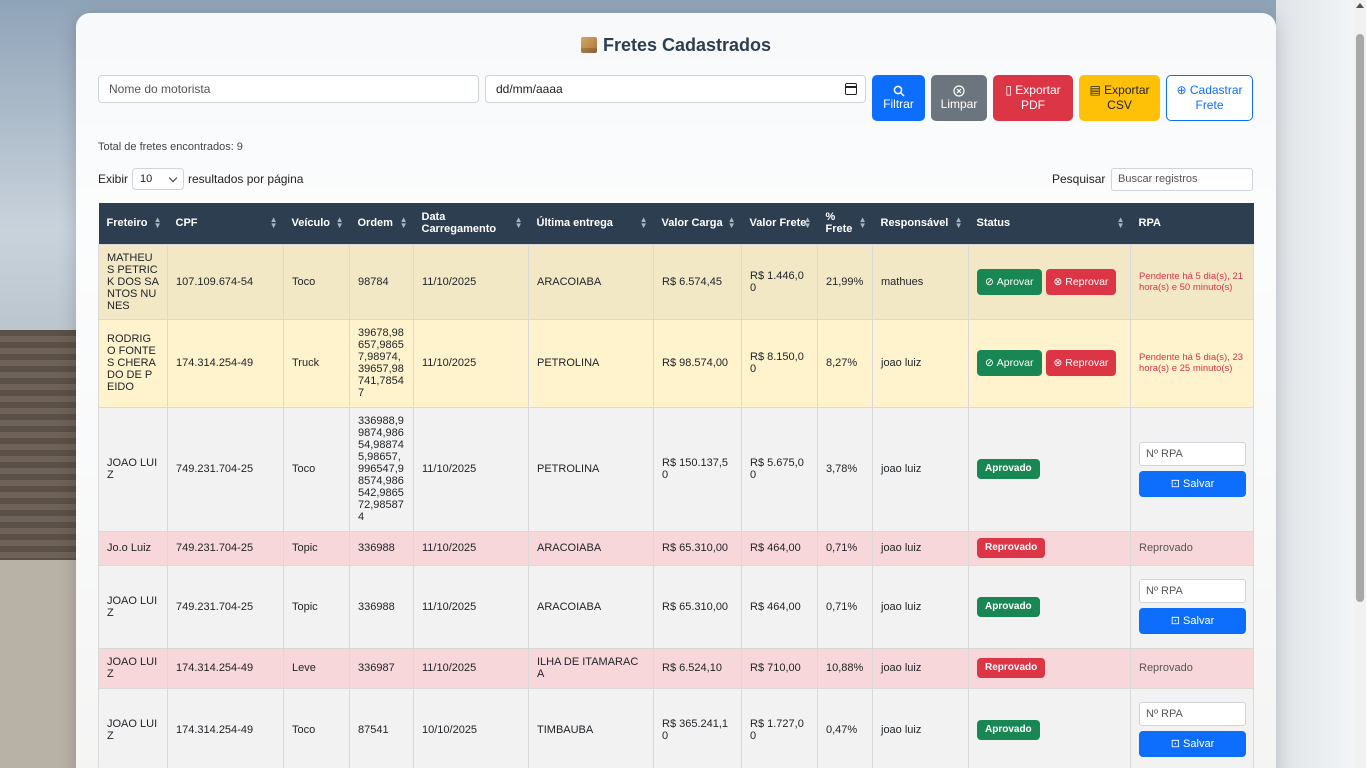 The width and height of the screenshot is (1366, 768). I want to click on cell-ordem: 336988, so click(381, 606).